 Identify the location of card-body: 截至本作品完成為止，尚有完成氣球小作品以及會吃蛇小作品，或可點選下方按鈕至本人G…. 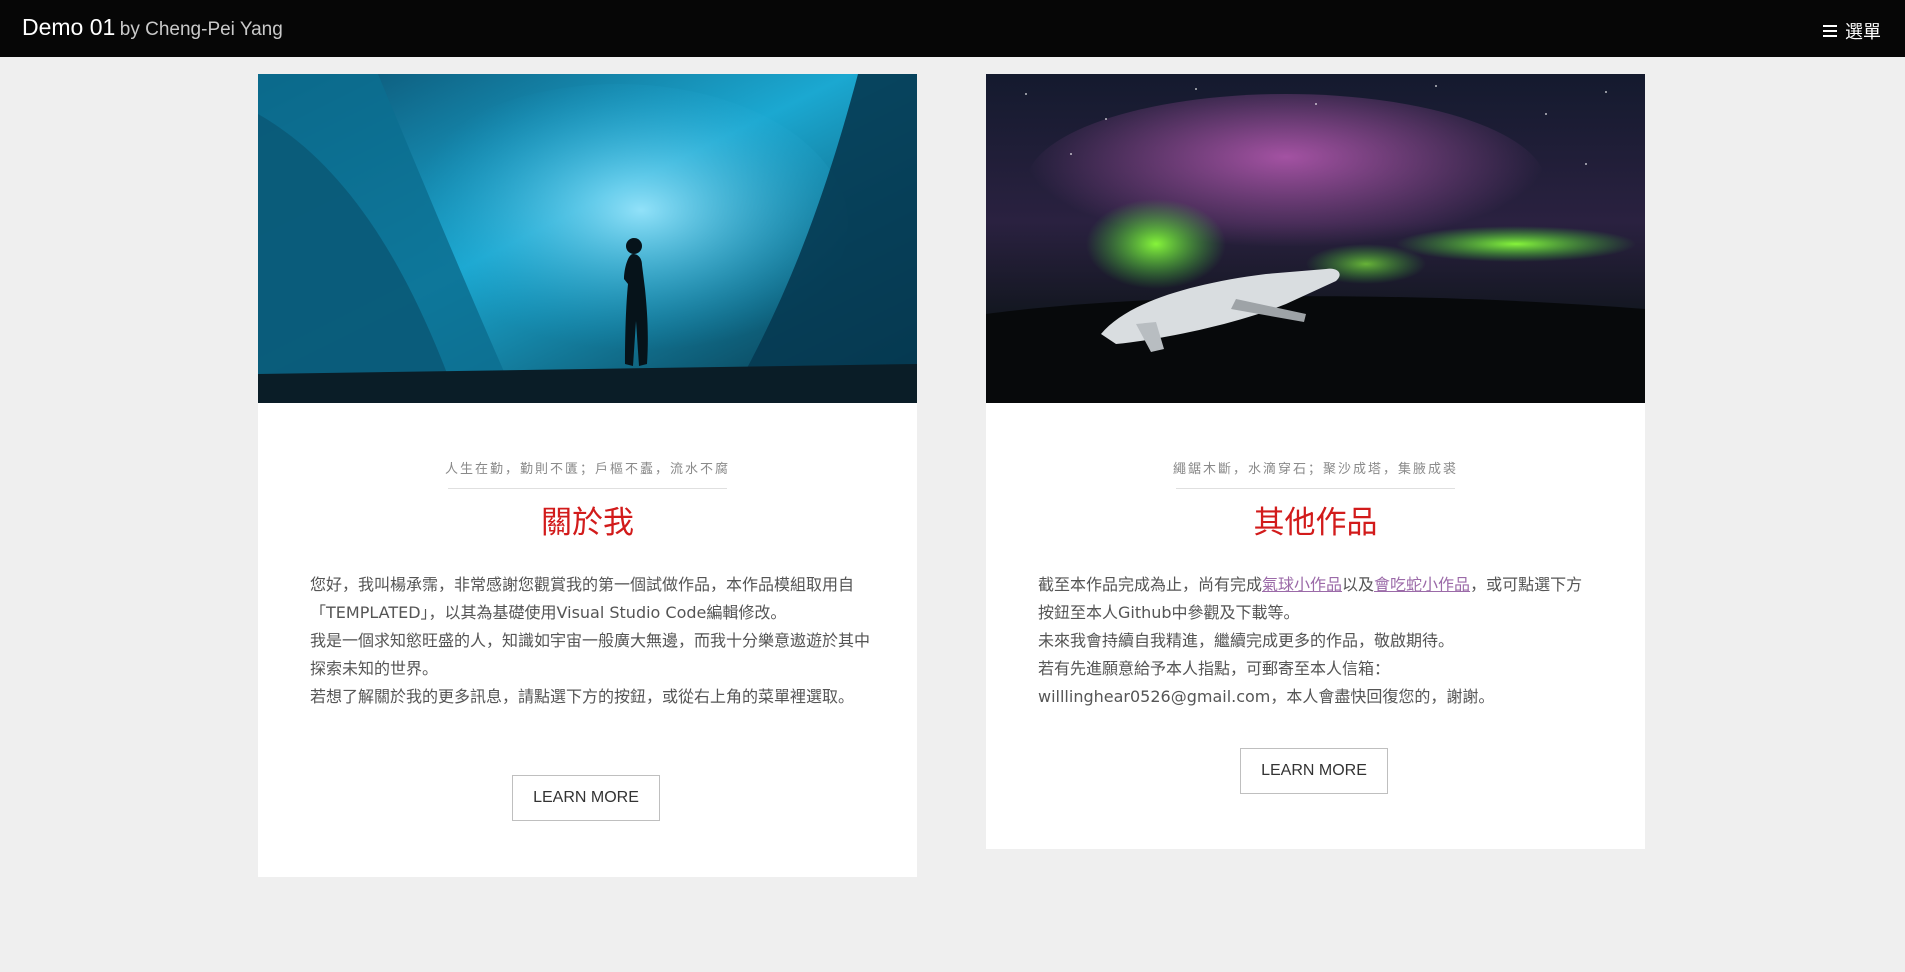
(1318, 641).